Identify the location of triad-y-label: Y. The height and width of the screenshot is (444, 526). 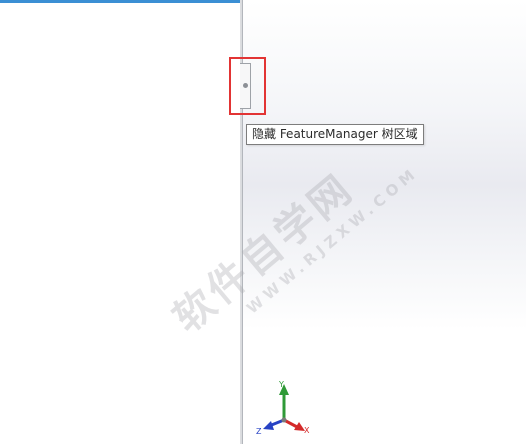
(281, 384).